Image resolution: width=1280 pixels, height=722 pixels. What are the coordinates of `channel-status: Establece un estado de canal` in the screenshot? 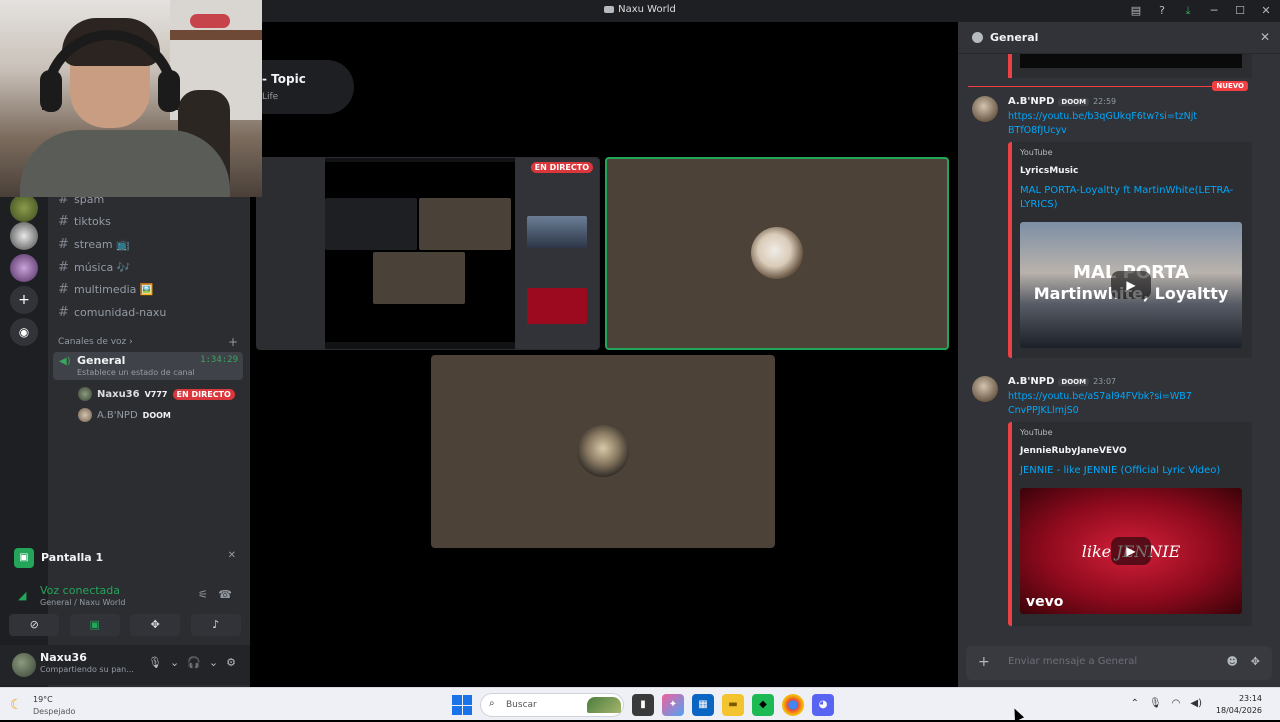 It's located at (136, 372).